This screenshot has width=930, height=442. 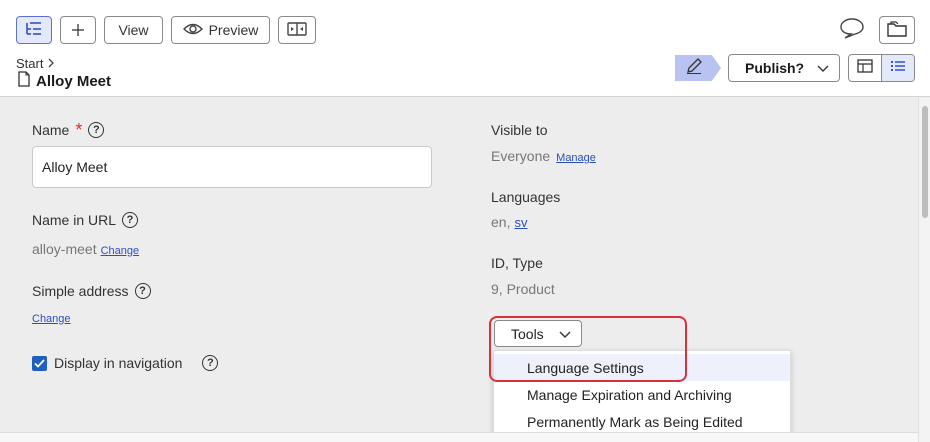 I want to click on display-in-nav-checkbox, so click(x=39, y=363).